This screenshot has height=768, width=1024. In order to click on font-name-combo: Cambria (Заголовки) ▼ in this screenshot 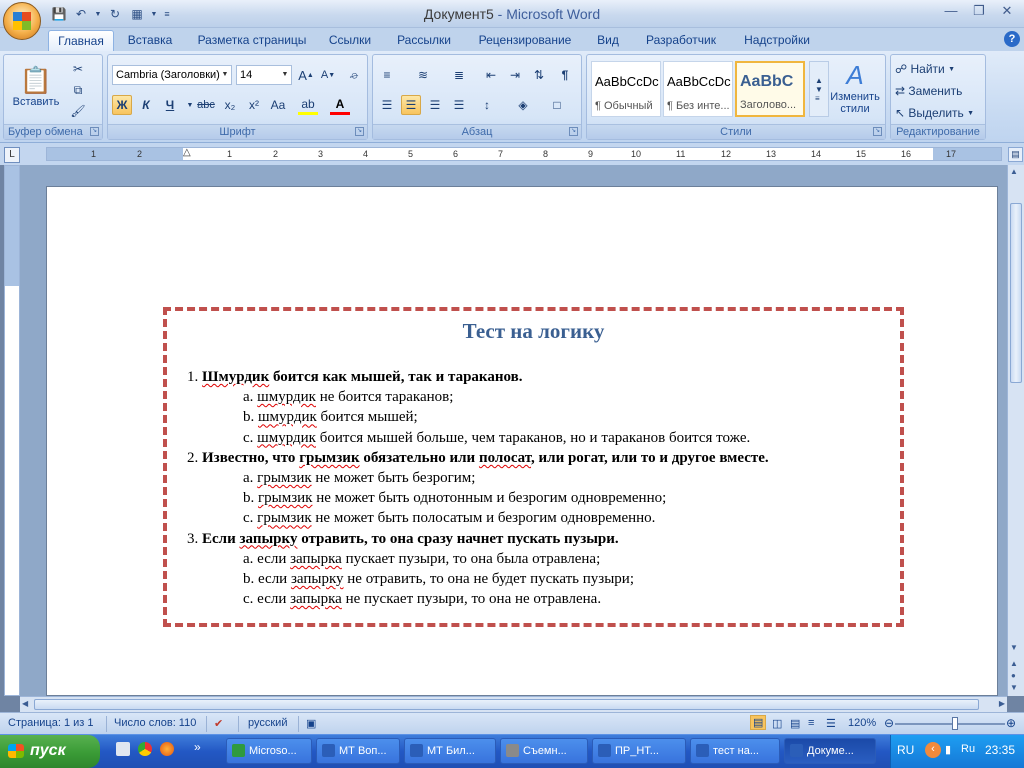, I will do `click(172, 75)`.